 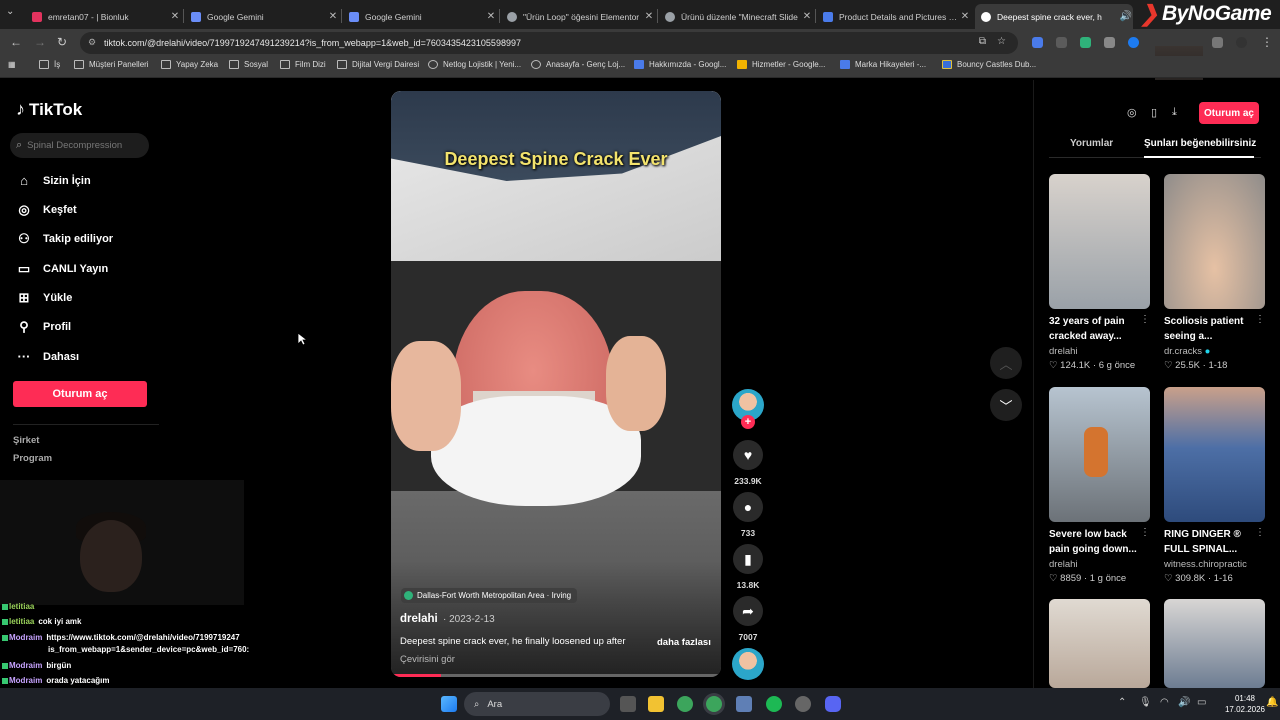 I want to click on tab-5: Product Details and Pictures - G ✕, so click(x=894, y=16).